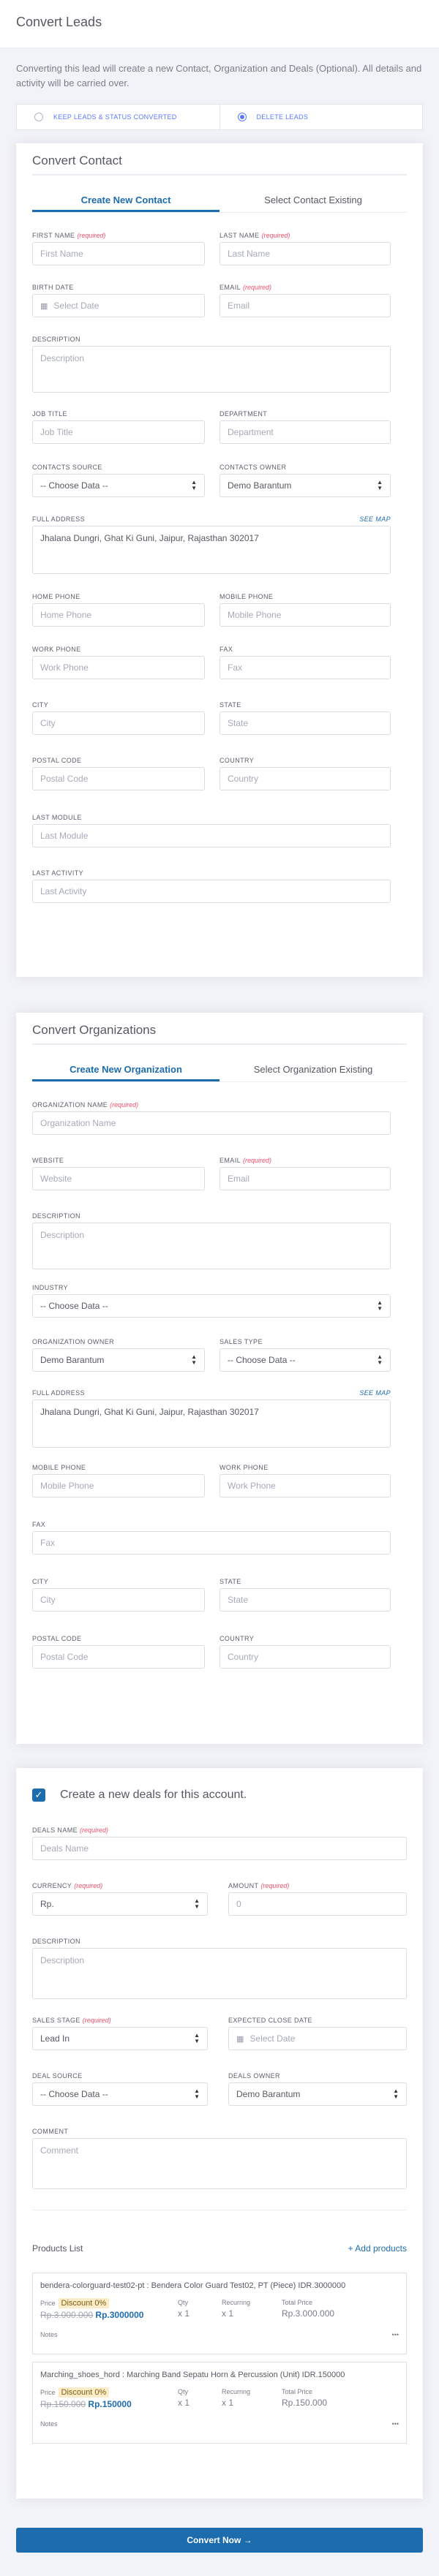 This screenshot has height=2576, width=439. Describe the element at coordinates (317, 2094) in the screenshot. I see `deals-owner-select: Demo Barantum ▲ ▼` at that location.